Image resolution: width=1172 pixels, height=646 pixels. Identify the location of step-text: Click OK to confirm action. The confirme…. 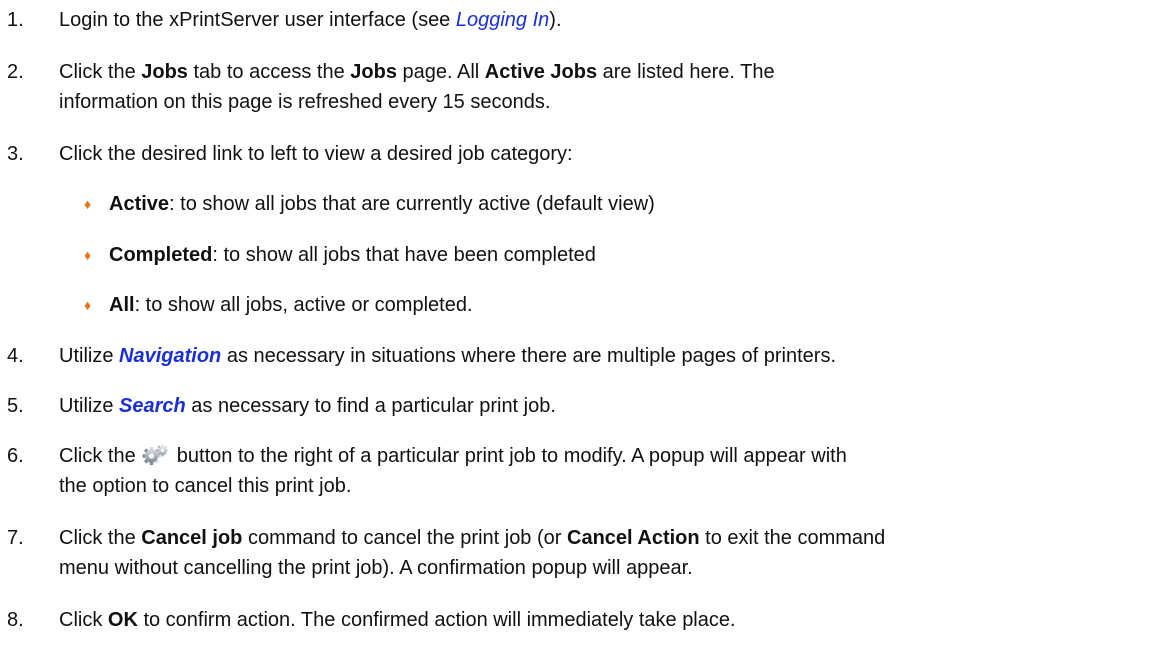
(611, 620).